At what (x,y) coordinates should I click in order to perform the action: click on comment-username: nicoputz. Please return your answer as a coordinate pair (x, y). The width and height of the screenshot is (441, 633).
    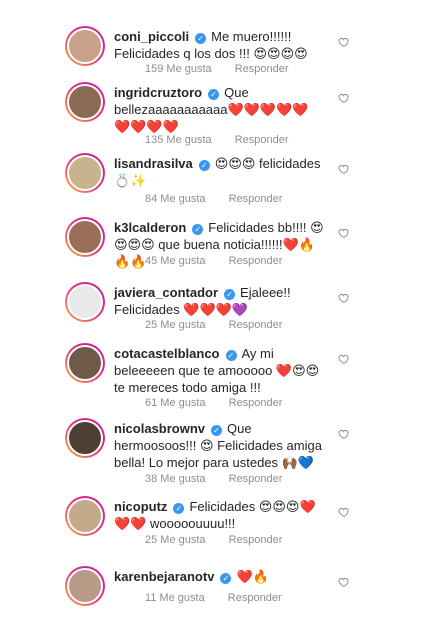
    Looking at the image, I should click on (140, 506).